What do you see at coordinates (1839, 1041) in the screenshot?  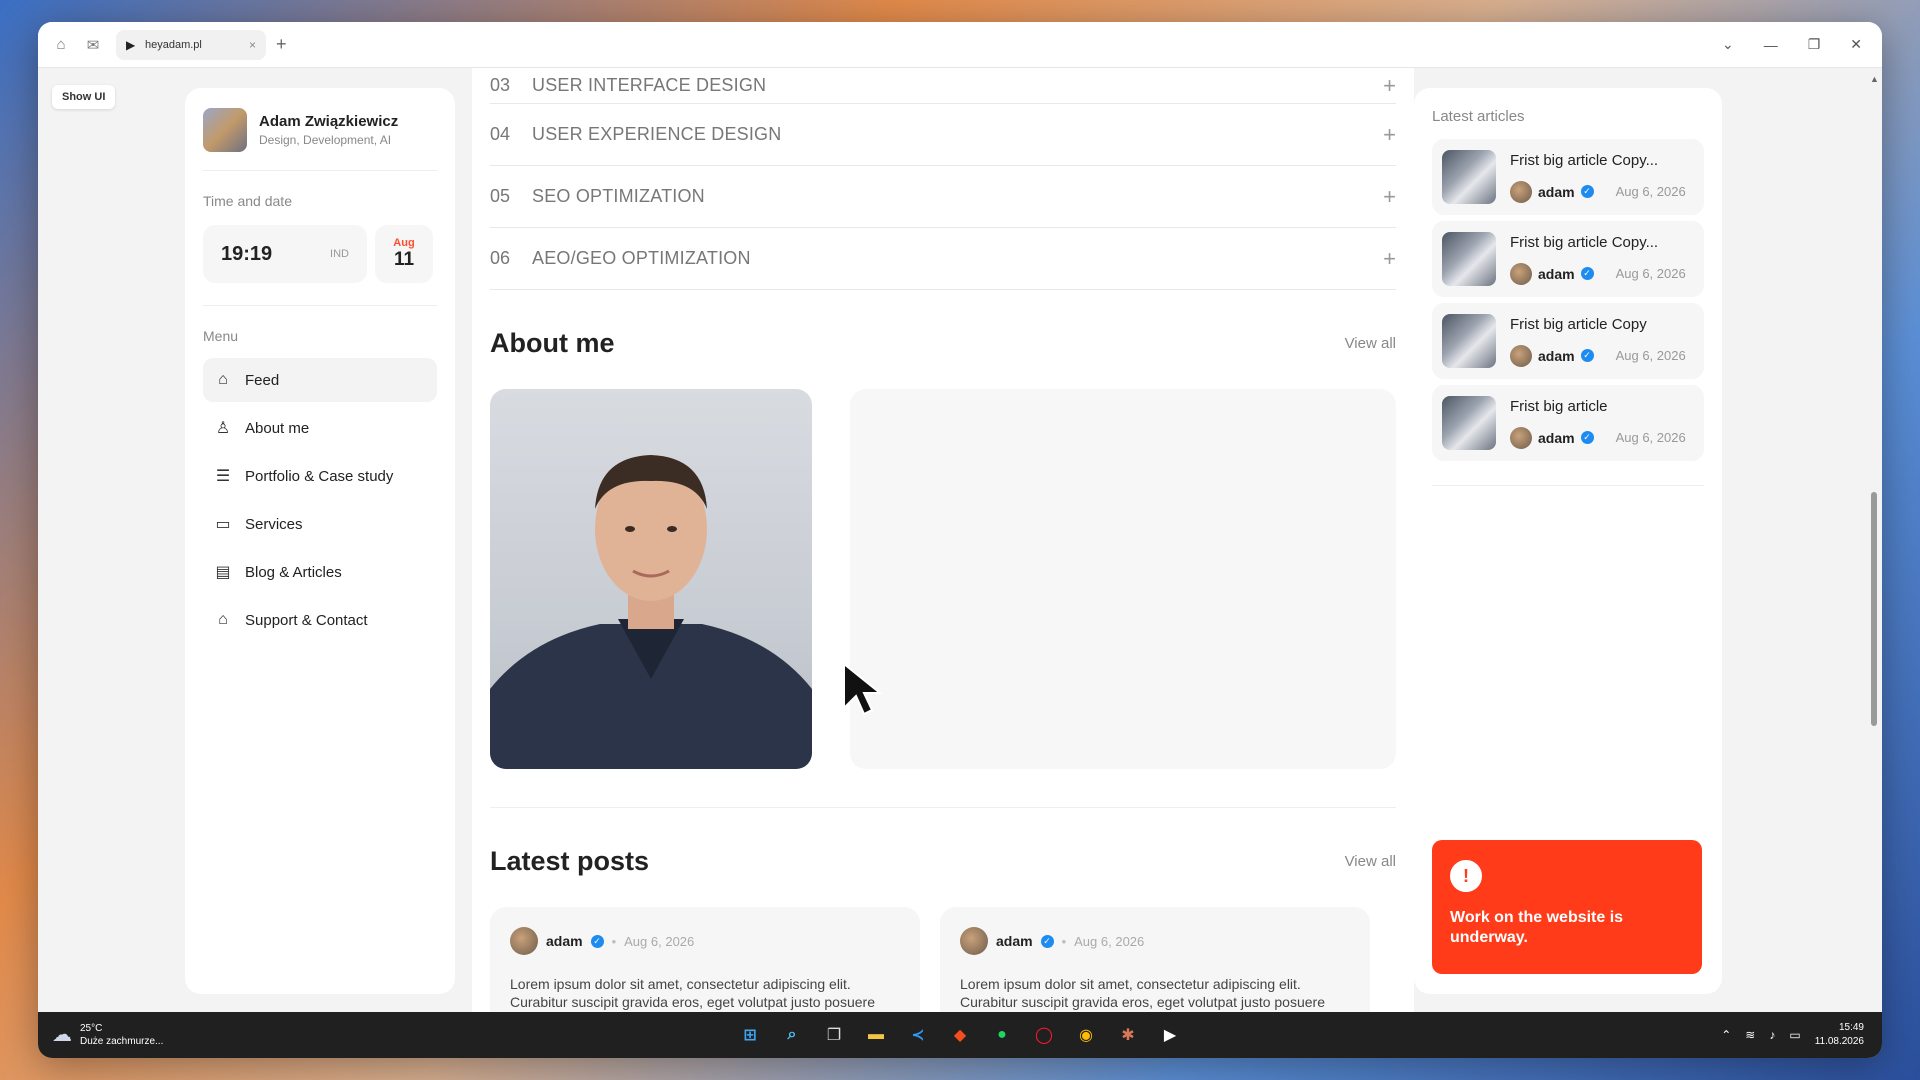 I see `clock-date: 11.08.2026` at bounding box center [1839, 1041].